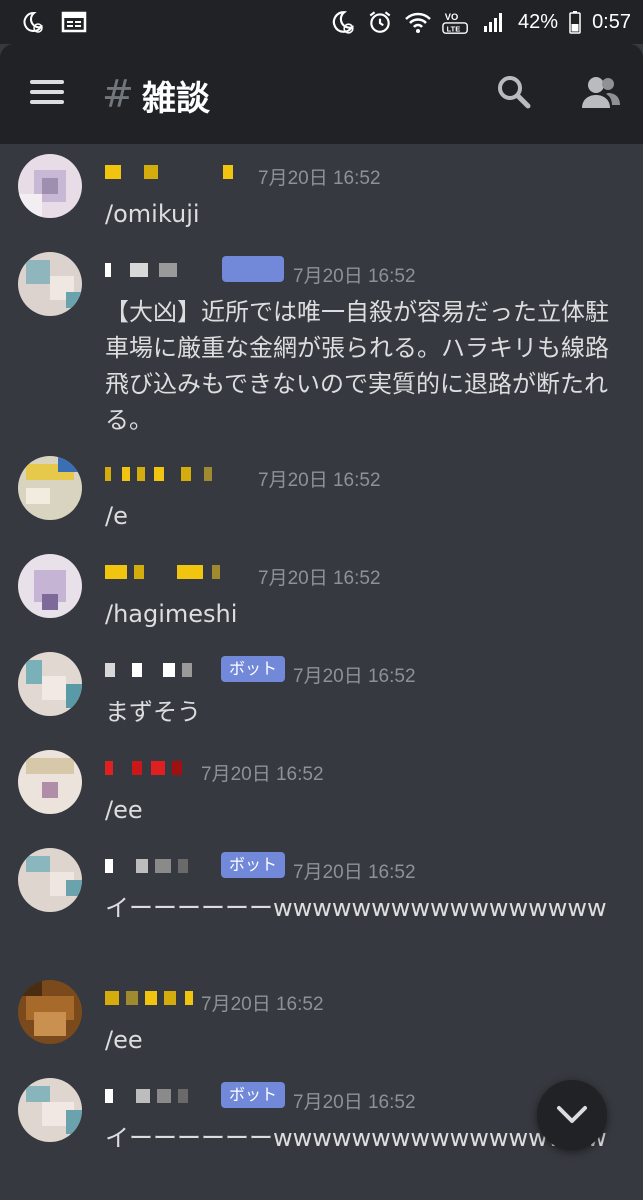  What do you see at coordinates (494, 22) in the screenshot?
I see `signal-icon` at bounding box center [494, 22].